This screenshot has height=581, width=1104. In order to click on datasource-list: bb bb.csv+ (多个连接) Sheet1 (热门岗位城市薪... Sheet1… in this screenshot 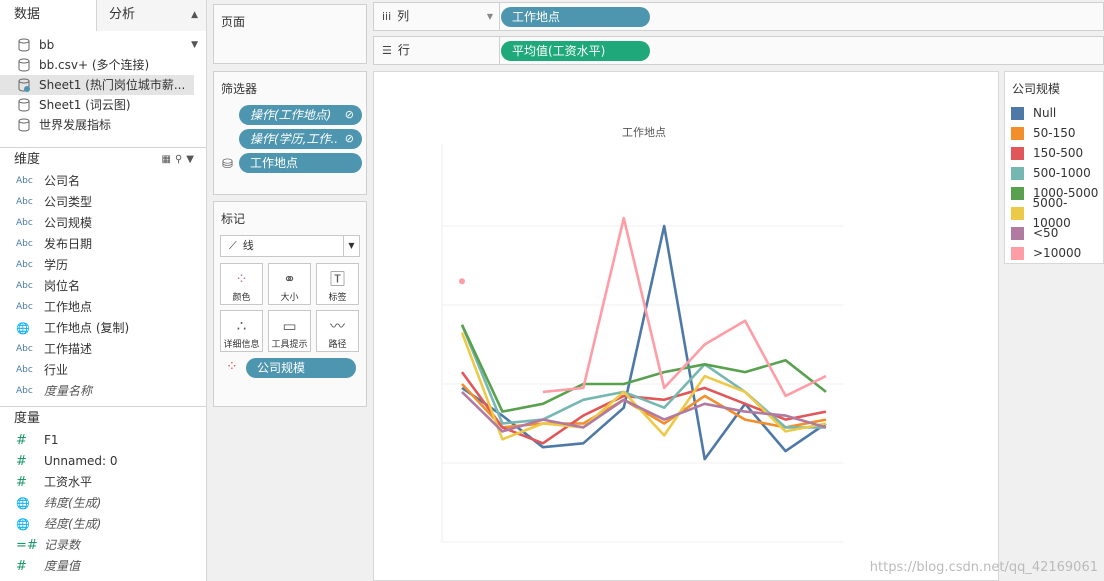, I will do `click(103, 83)`.